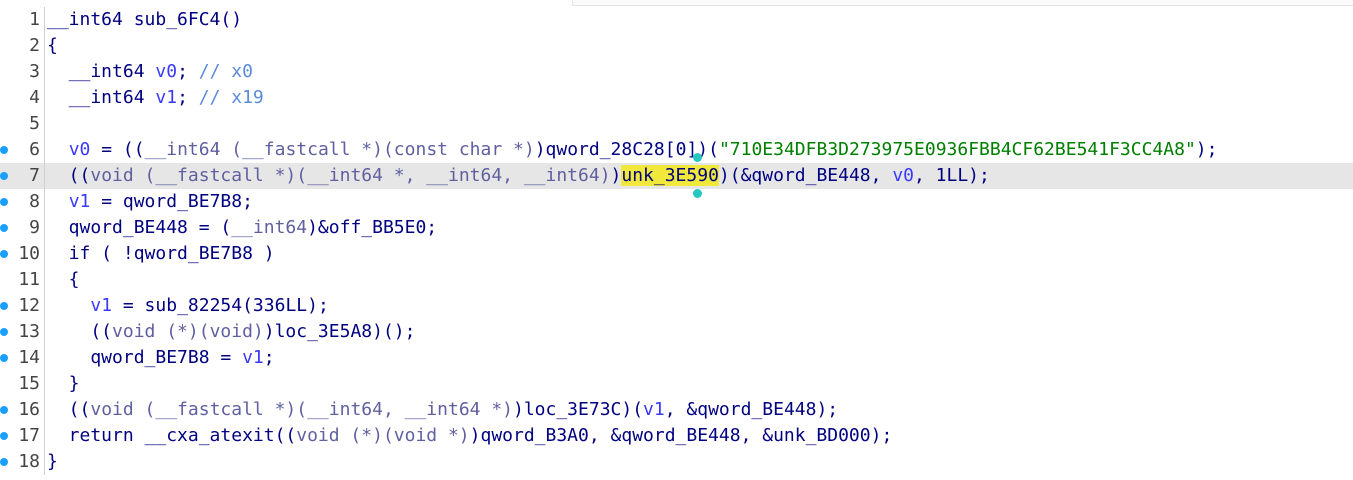  What do you see at coordinates (22, 202) in the screenshot?
I see `line-gutter: 8` at bounding box center [22, 202].